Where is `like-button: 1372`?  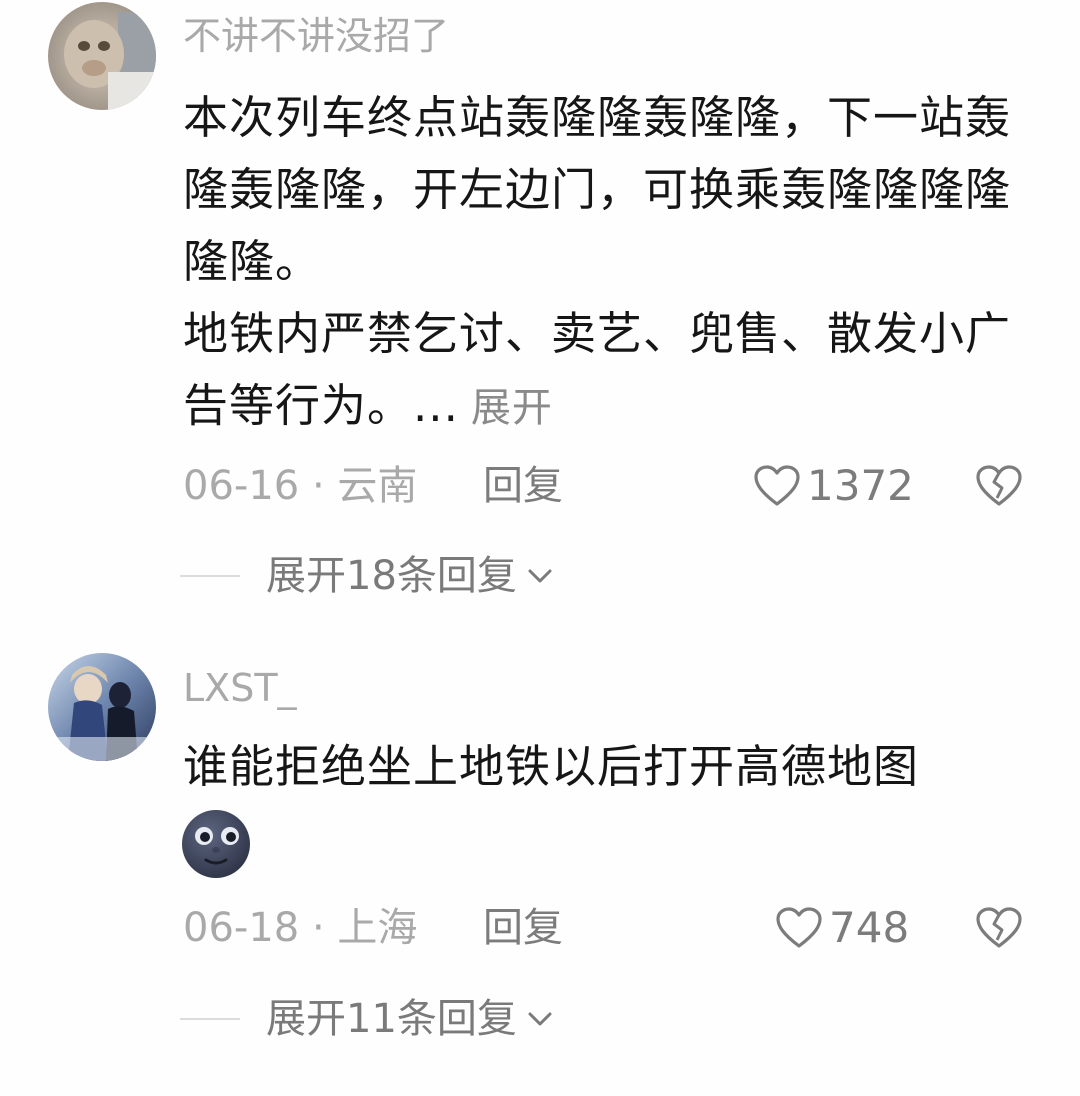 like-button: 1372 is located at coordinates (833, 486).